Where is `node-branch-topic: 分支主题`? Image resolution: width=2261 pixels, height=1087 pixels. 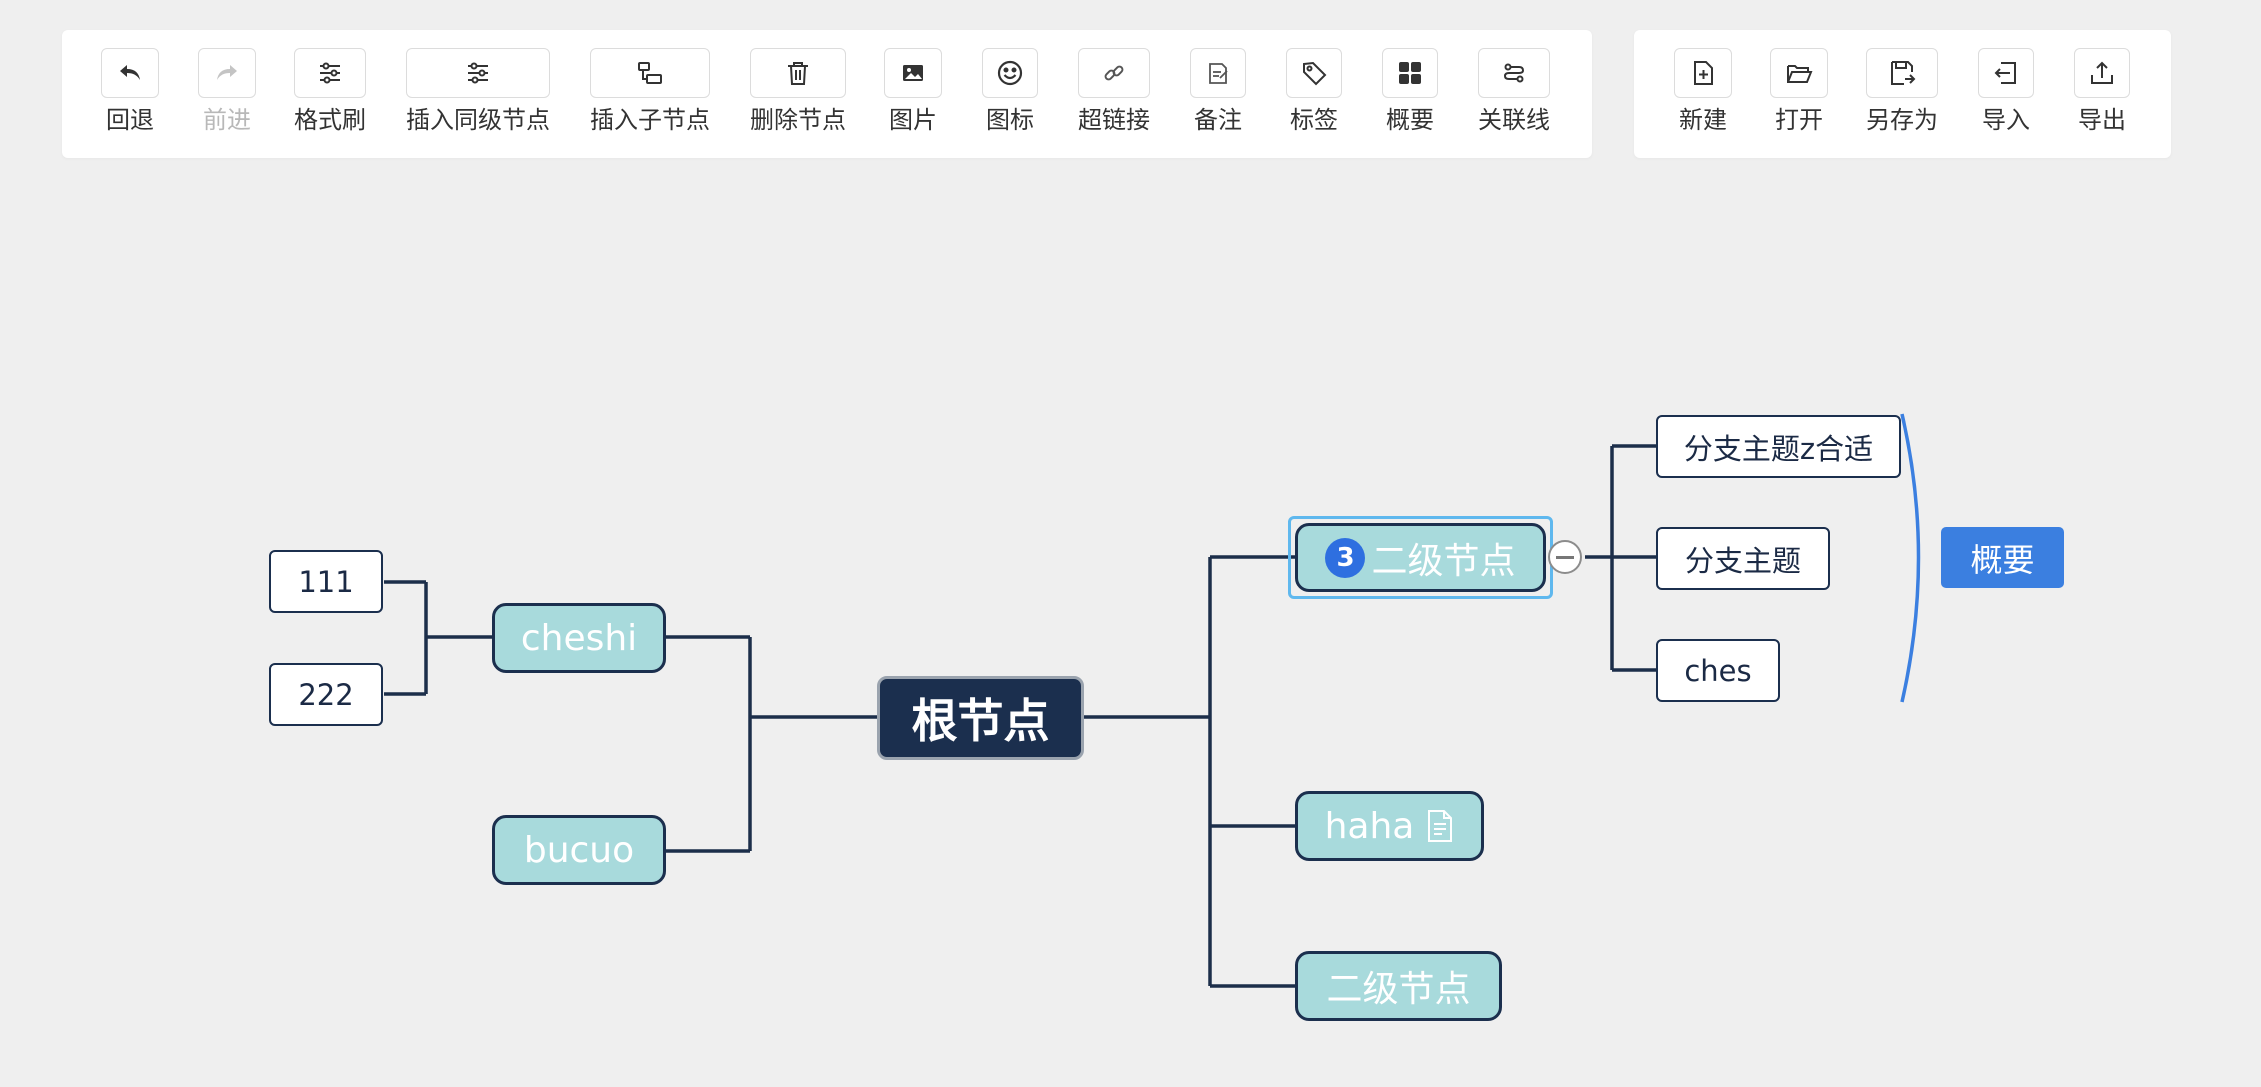
node-branch-topic: 分支主题 is located at coordinates (1743, 558).